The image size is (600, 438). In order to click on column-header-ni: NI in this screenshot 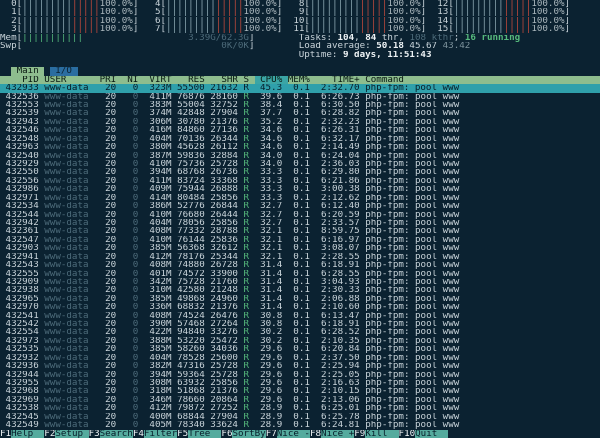, I will do `click(133, 80)`.